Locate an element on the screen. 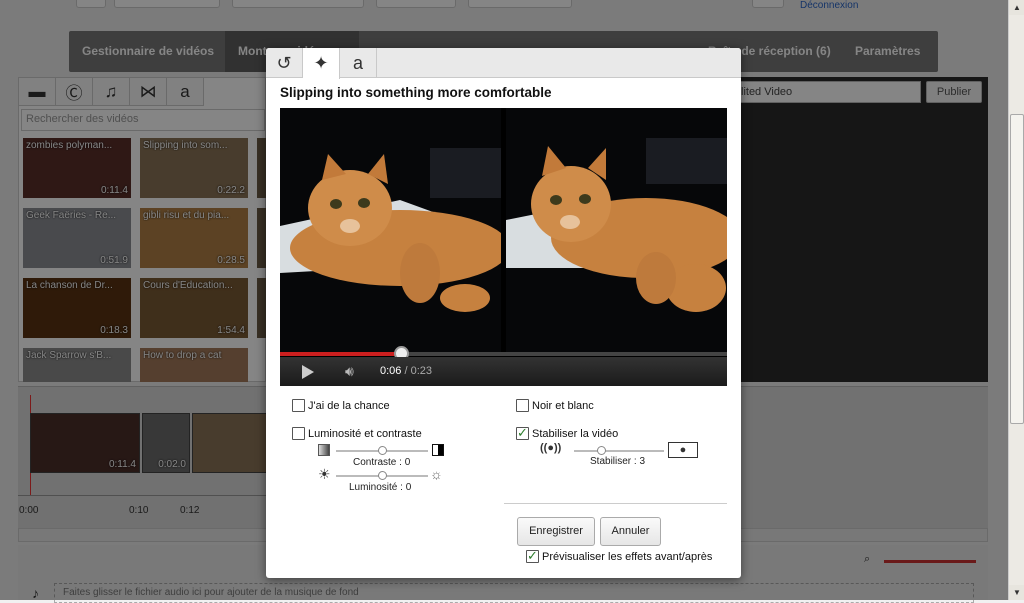  dialog-tabs: ↺ ✦ a is located at coordinates (503, 63).